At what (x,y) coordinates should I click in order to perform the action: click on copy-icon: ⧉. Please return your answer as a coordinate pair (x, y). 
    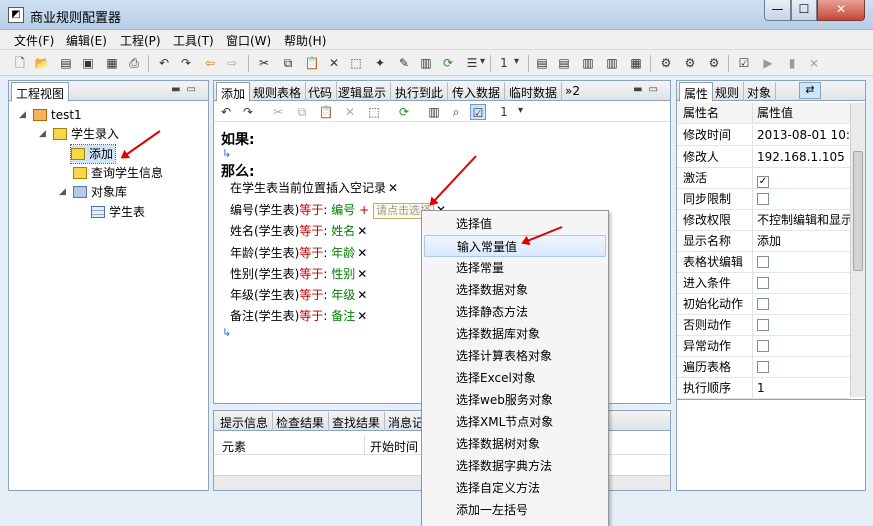
    Looking at the image, I should click on (288, 63).